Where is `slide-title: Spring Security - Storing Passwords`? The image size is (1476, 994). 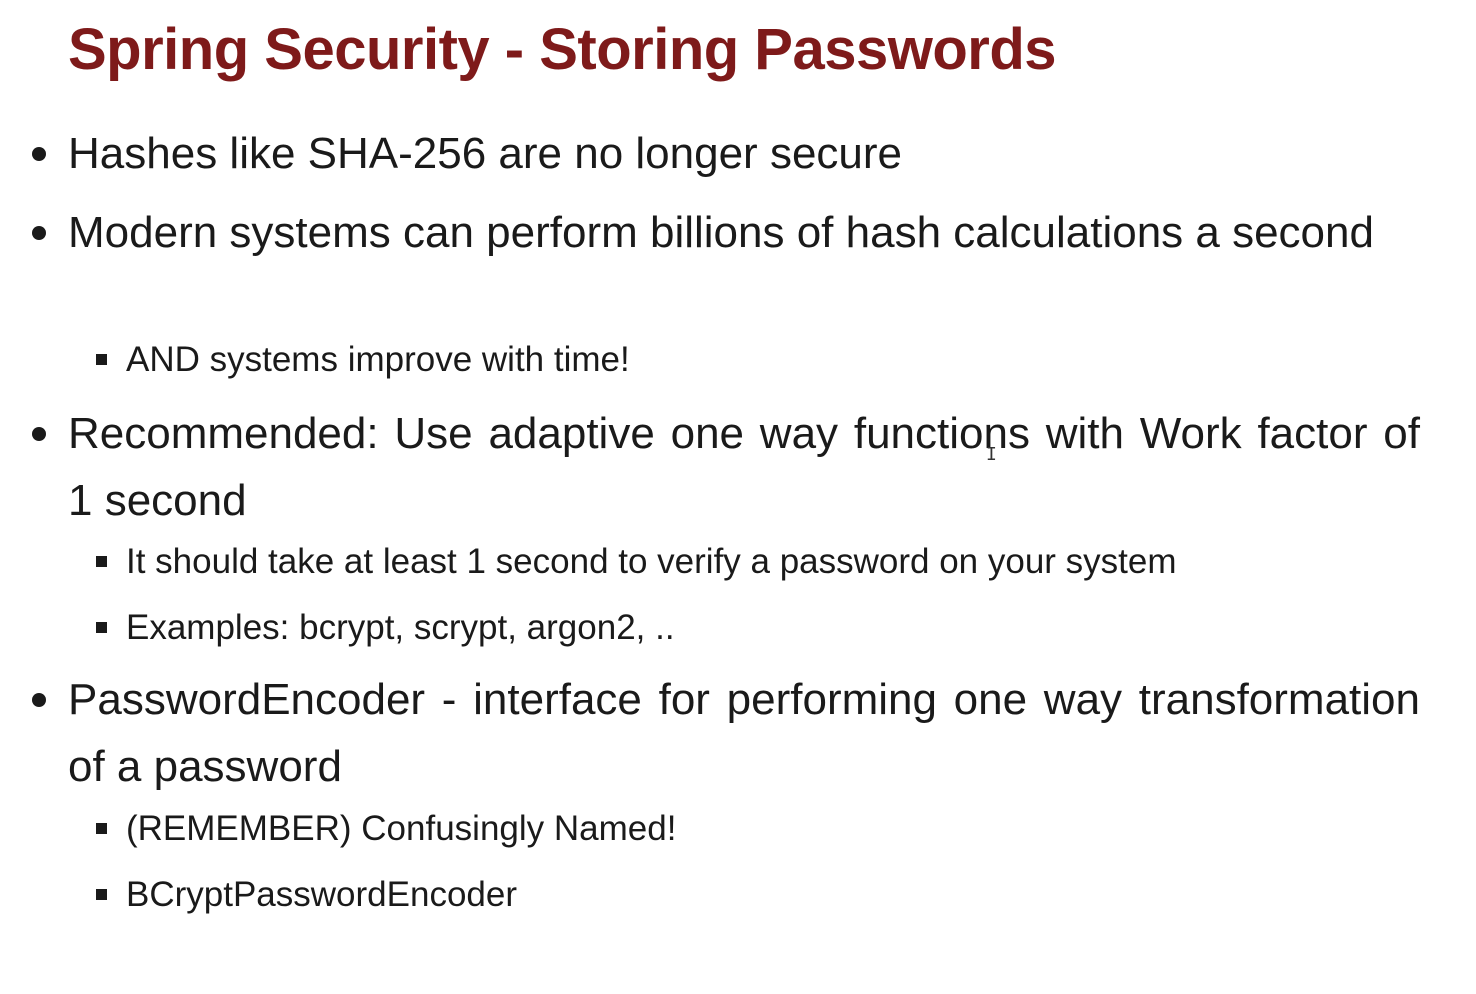 slide-title: Spring Security - Storing Passwords is located at coordinates (562, 49).